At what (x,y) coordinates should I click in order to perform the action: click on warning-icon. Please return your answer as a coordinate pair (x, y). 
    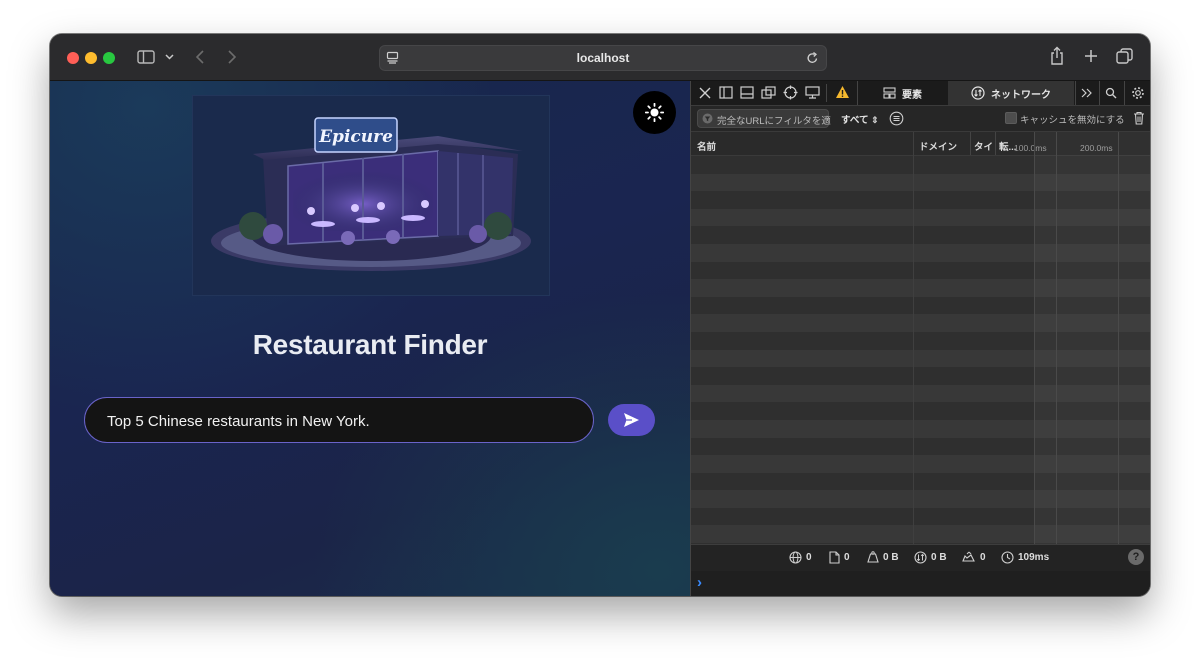
    Looking at the image, I should click on (842, 92).